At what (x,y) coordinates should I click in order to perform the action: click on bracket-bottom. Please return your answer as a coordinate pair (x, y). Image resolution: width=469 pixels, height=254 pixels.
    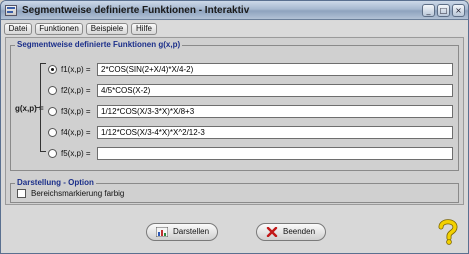
    Looking at the image, I should click on (43, 151).